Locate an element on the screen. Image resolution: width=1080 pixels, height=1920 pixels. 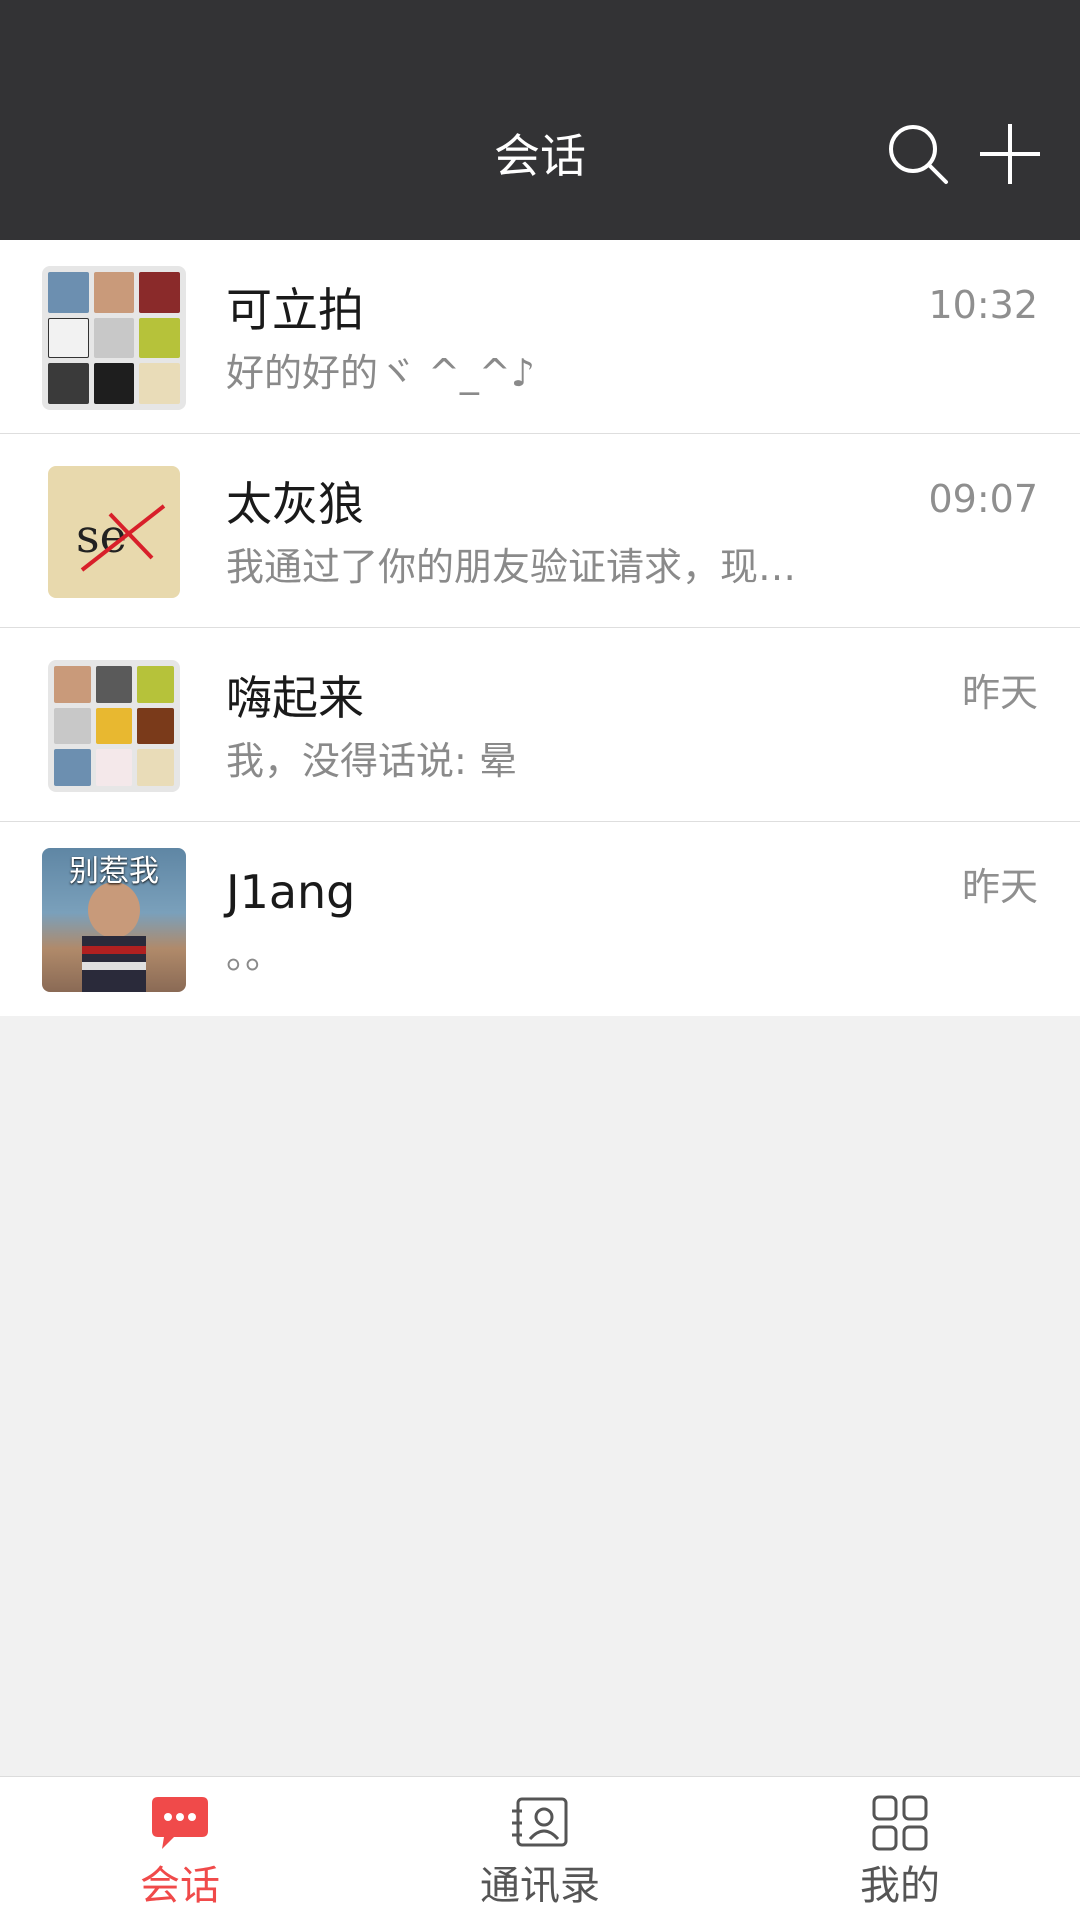
tab-me: 我的 is located at coordinates (900, 1848).